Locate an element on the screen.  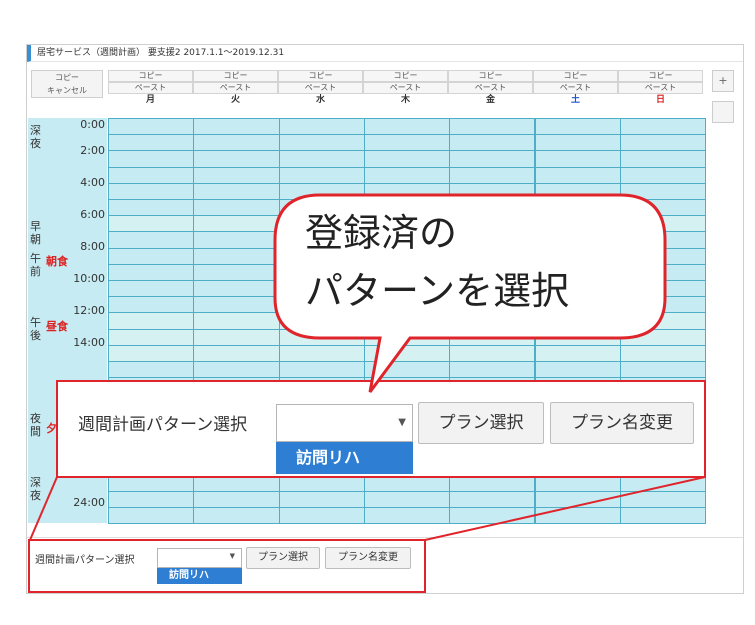
add-button: + is located at coordinates (723, 81).